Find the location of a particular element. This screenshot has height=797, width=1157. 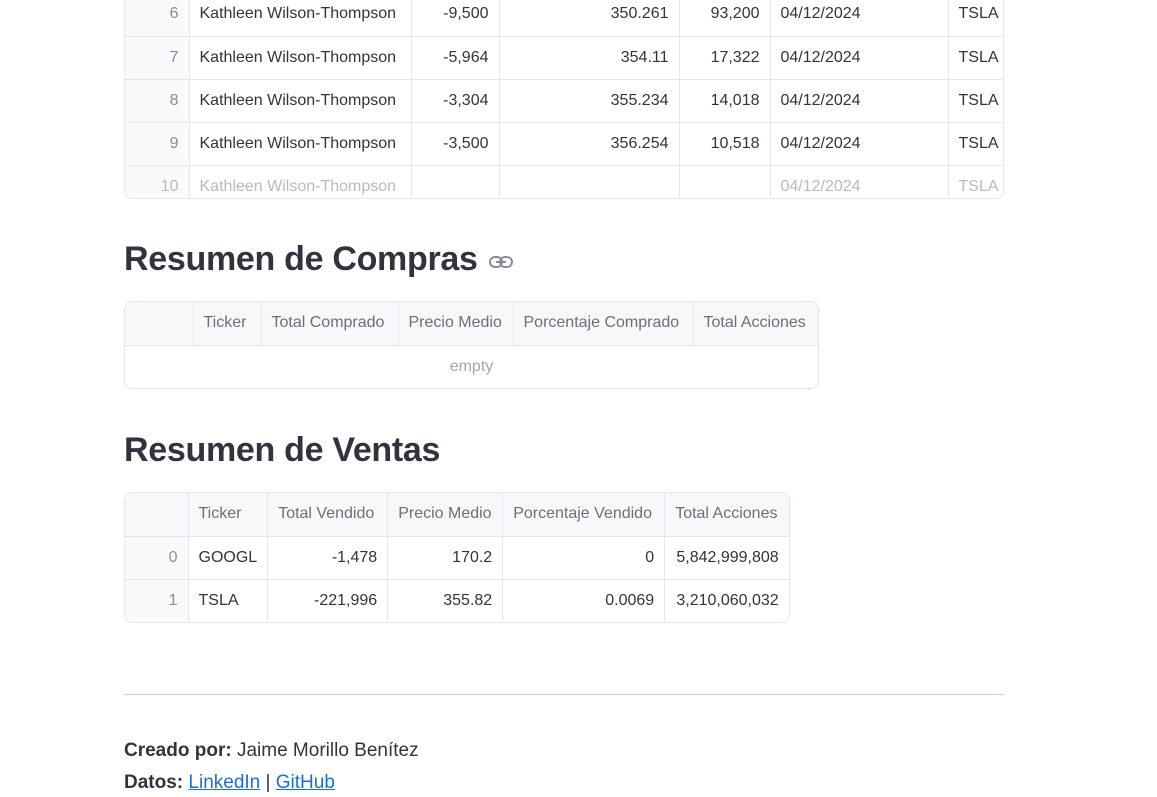

remaining-cell: 10,518 is located at coordinates (725, 144).